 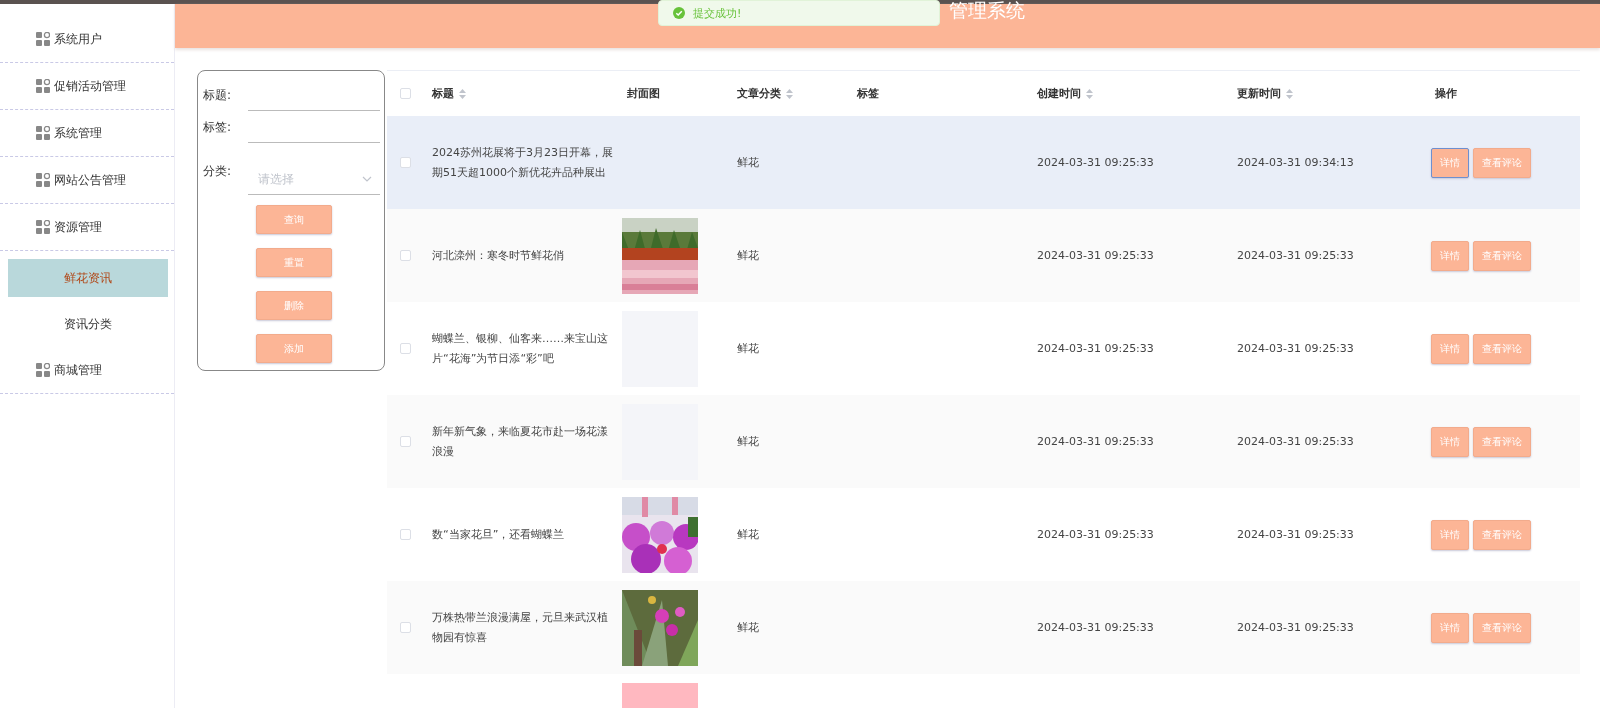 What do you see at coordinates (1446, 93) in the screenshot?
I see `column-header: 操作` at bounding box center [1446, 93].